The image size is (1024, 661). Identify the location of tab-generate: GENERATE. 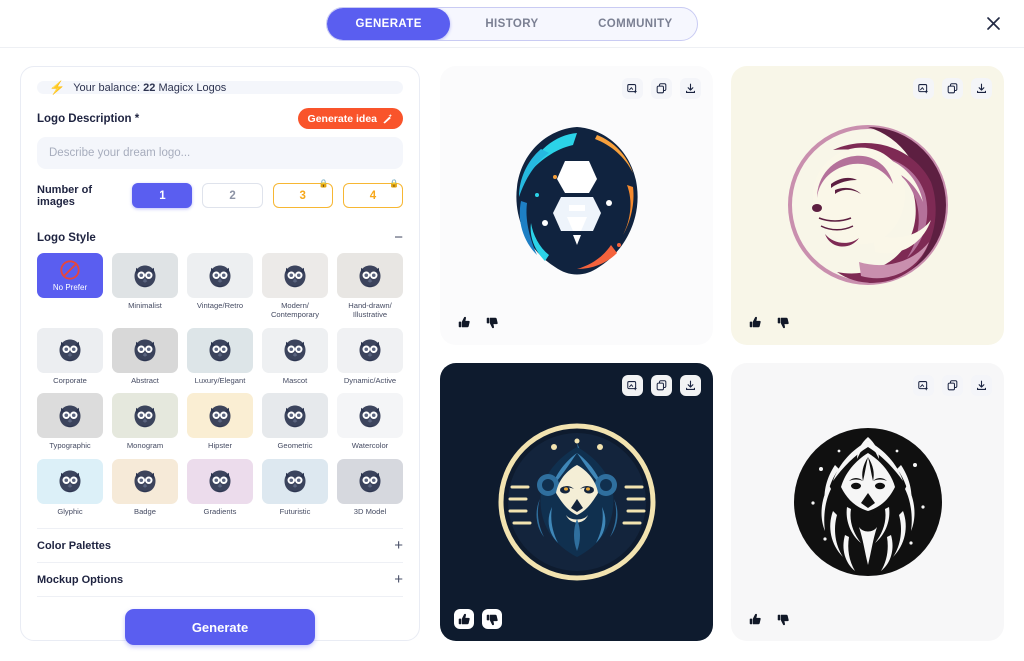
(389, 23).